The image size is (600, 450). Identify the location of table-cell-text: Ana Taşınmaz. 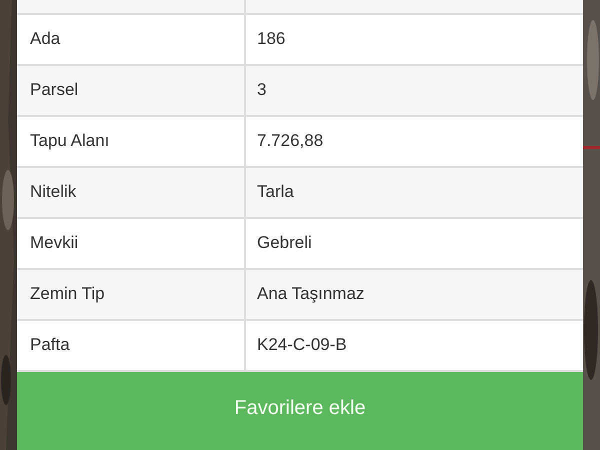
(311, 294).